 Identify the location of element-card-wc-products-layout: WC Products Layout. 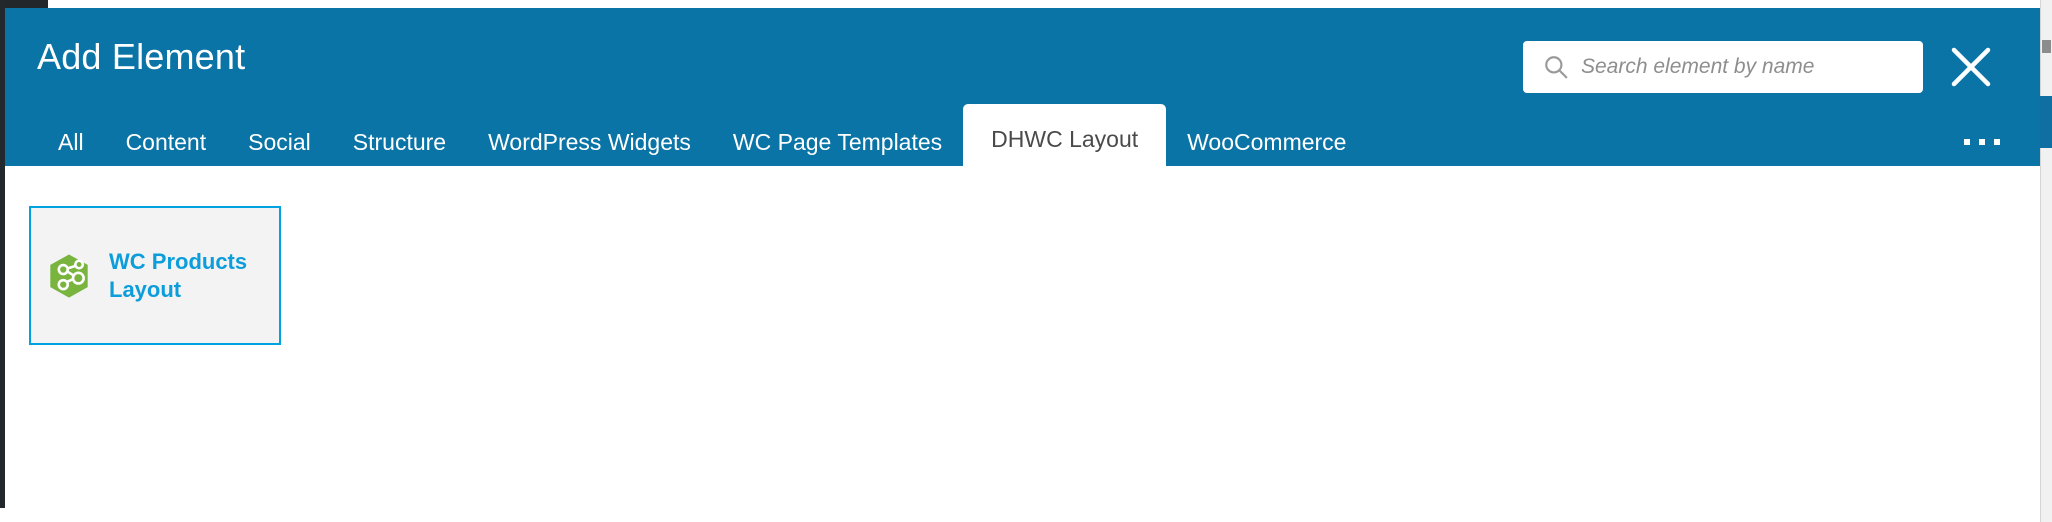
(155, 275).